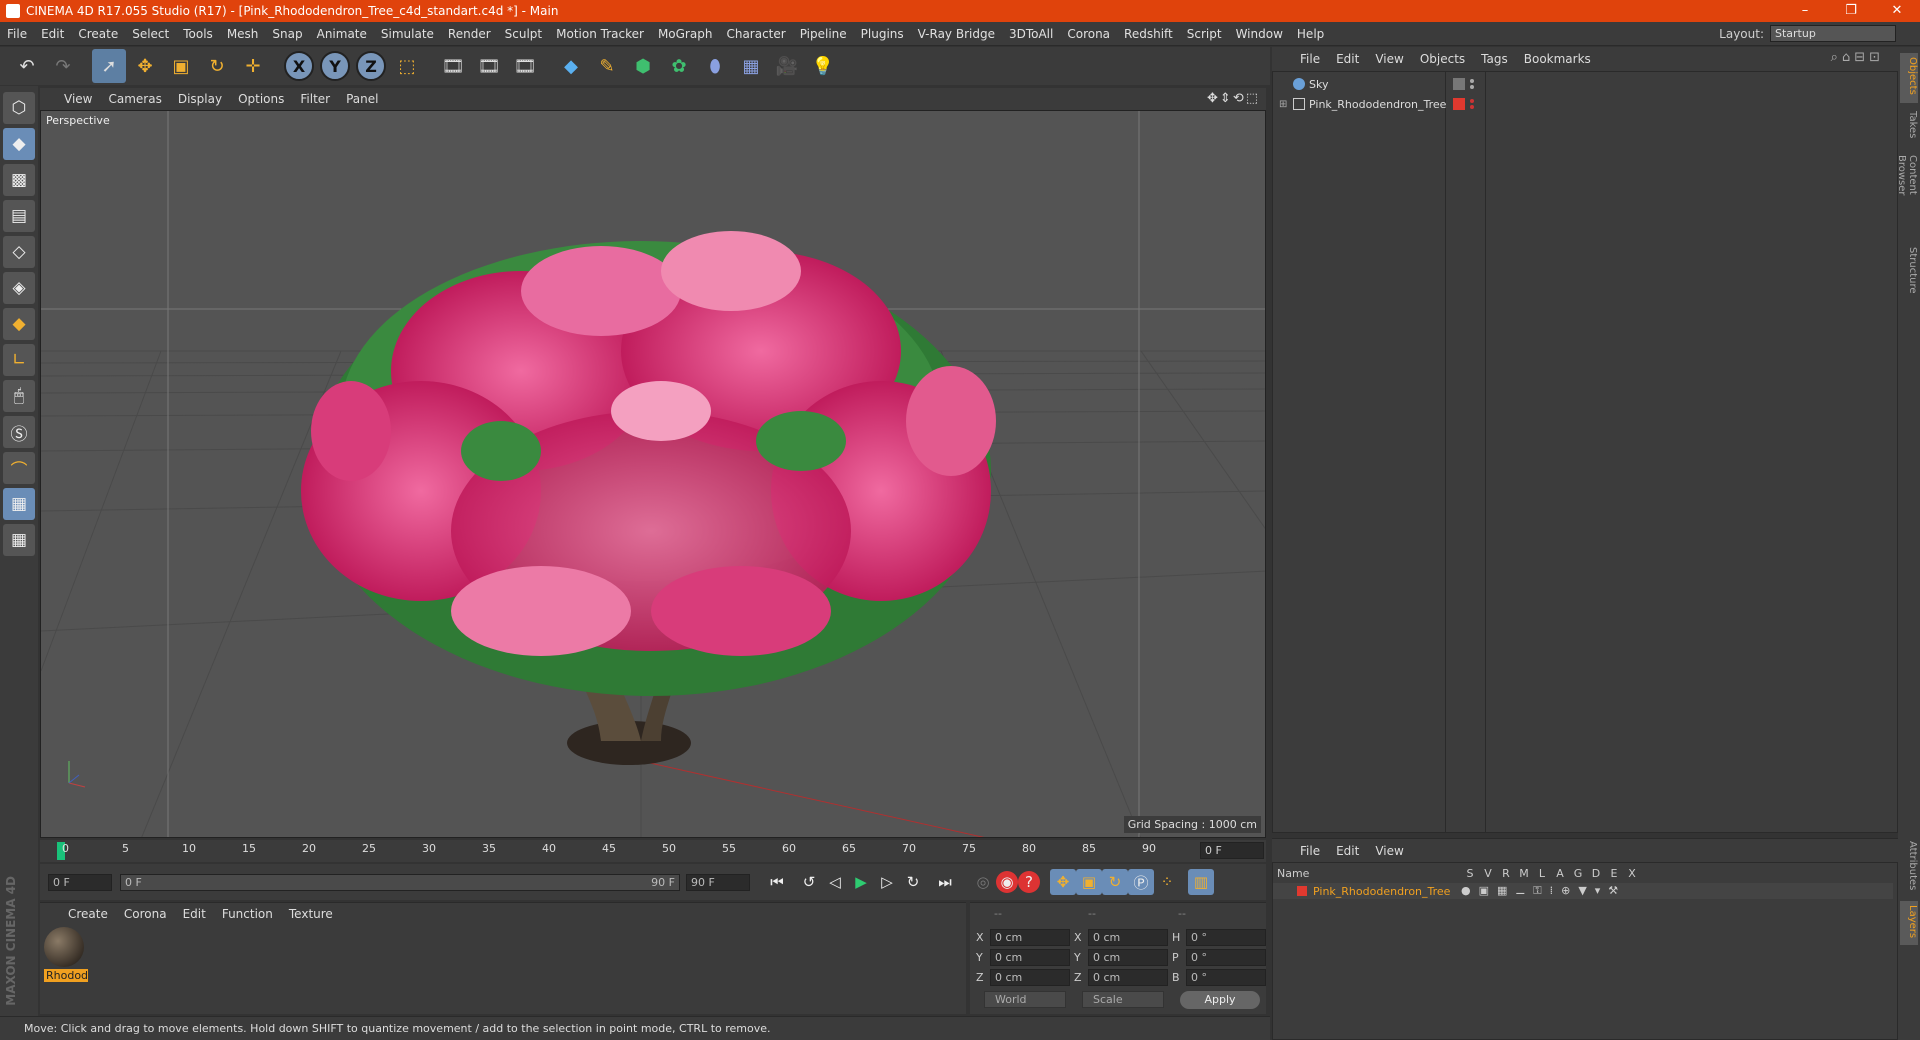  Describe the element at coordinates (1029, 882) in the screenshot. I see `keyframe-selection-icon: ?` at that location.